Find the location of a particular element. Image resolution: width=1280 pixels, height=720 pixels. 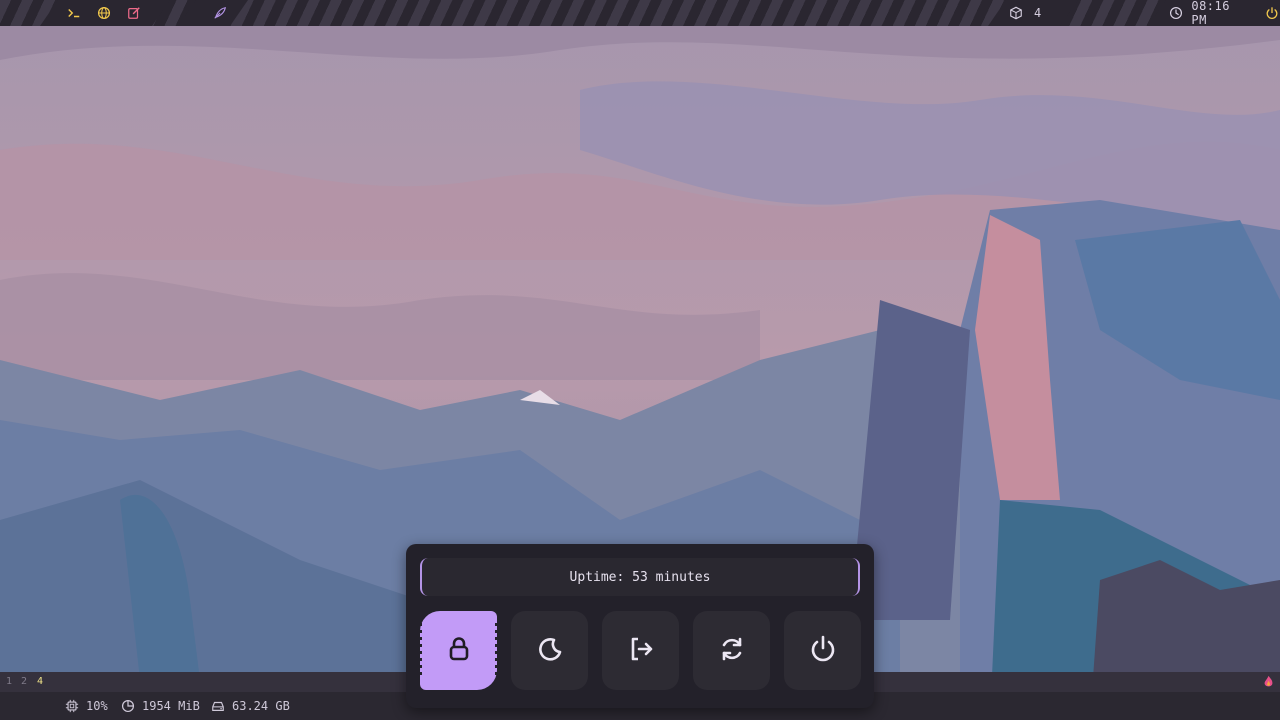

disk-stat: 63.24 GB is located at coordinates (250, 706).